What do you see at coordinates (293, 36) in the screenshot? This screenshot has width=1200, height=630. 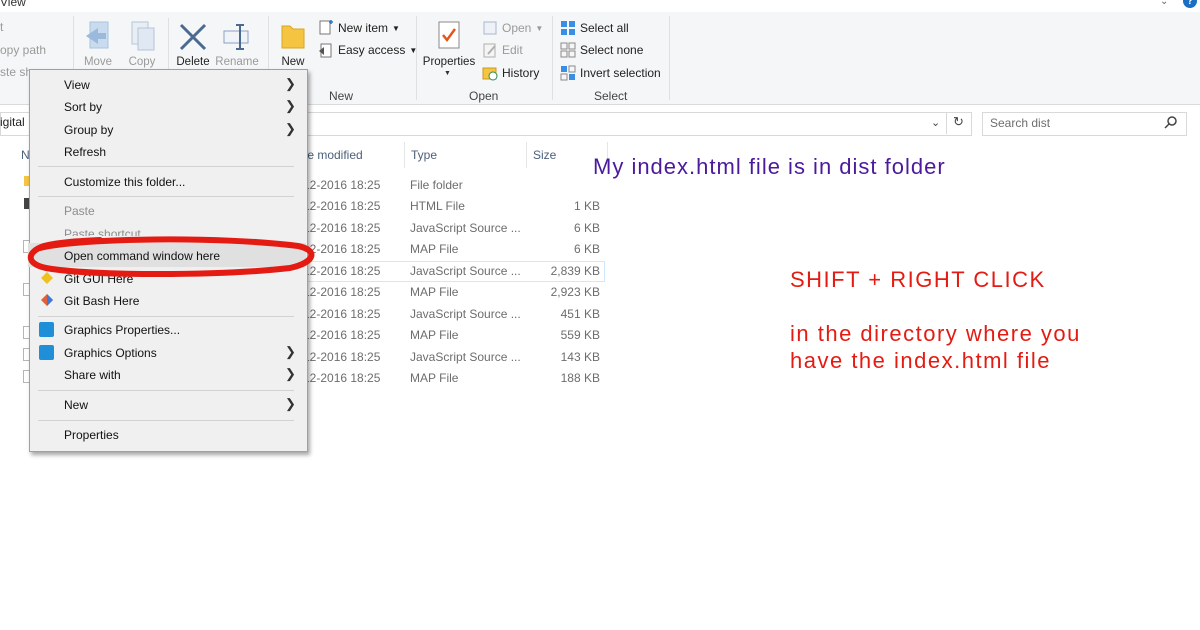 I see `new-folder-icon` at bounding box center [293, 36].